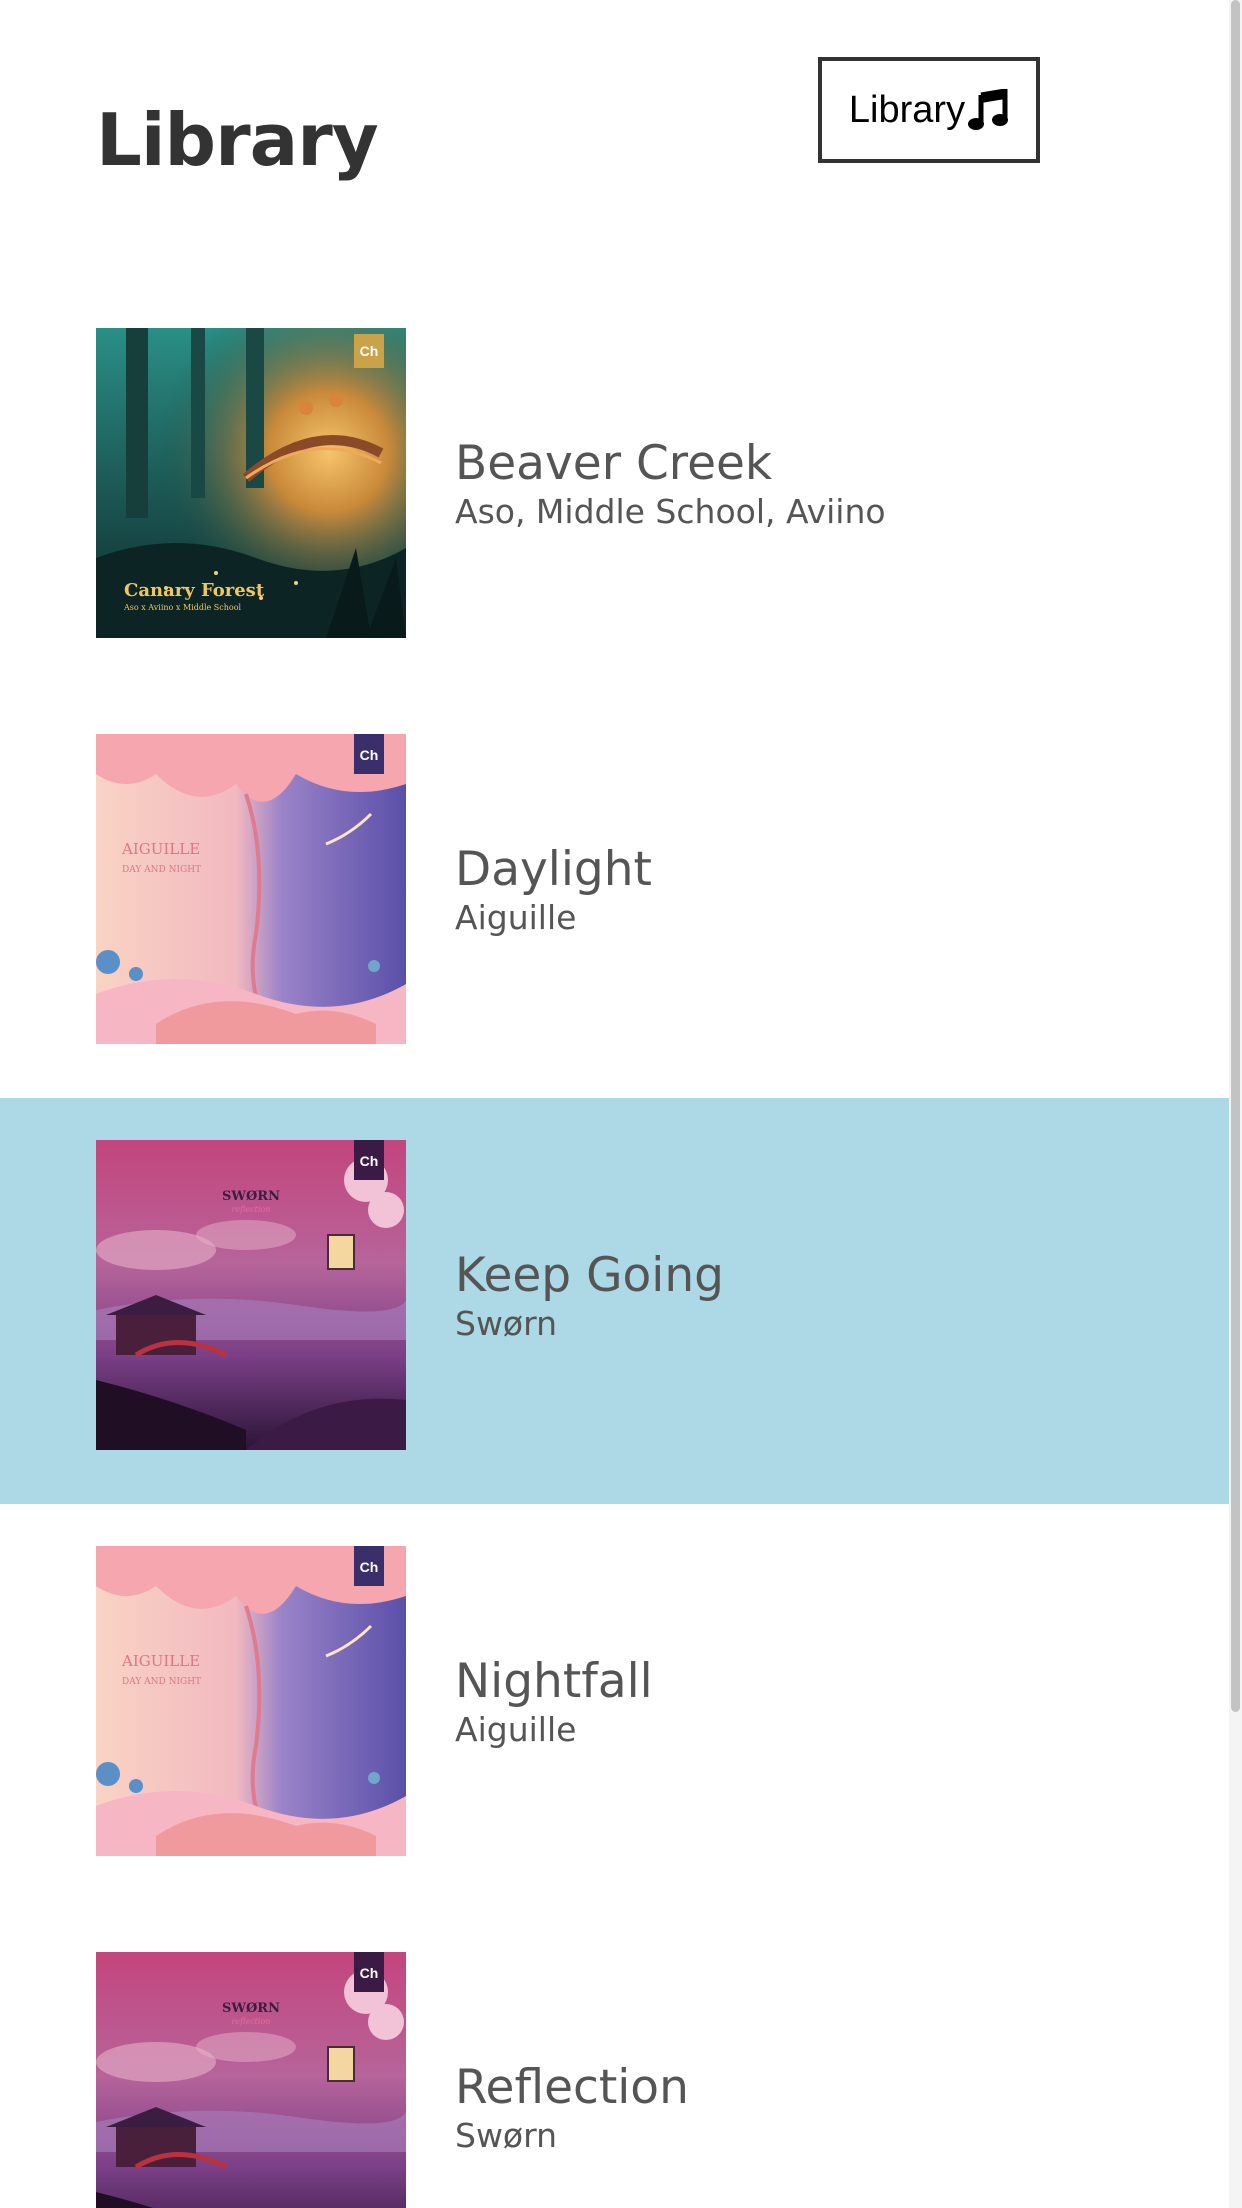 The height and width of the screenshot is (2208, 1242). I want to click on track-artist: Aso, Middle School, Aviino, so click(670, 511).